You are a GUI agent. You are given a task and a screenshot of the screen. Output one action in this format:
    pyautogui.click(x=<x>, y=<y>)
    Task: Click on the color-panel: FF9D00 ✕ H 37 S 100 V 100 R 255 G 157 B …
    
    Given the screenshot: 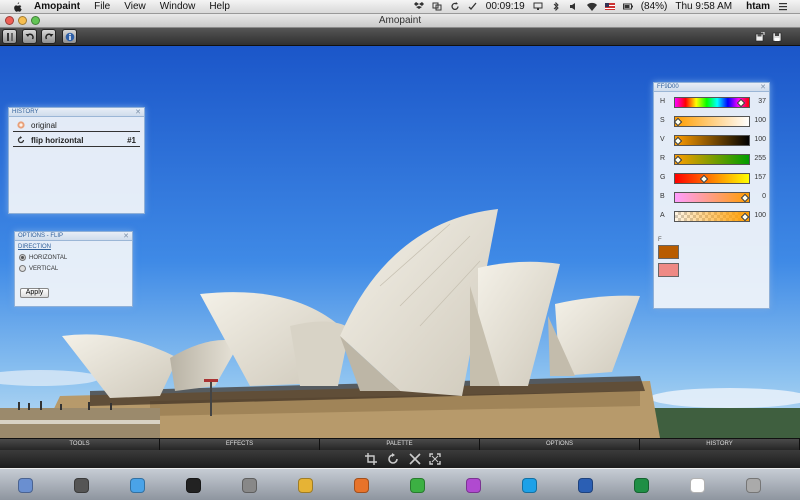 What is the action you would take?
    pyautogui.click(x=711, y=195)
    